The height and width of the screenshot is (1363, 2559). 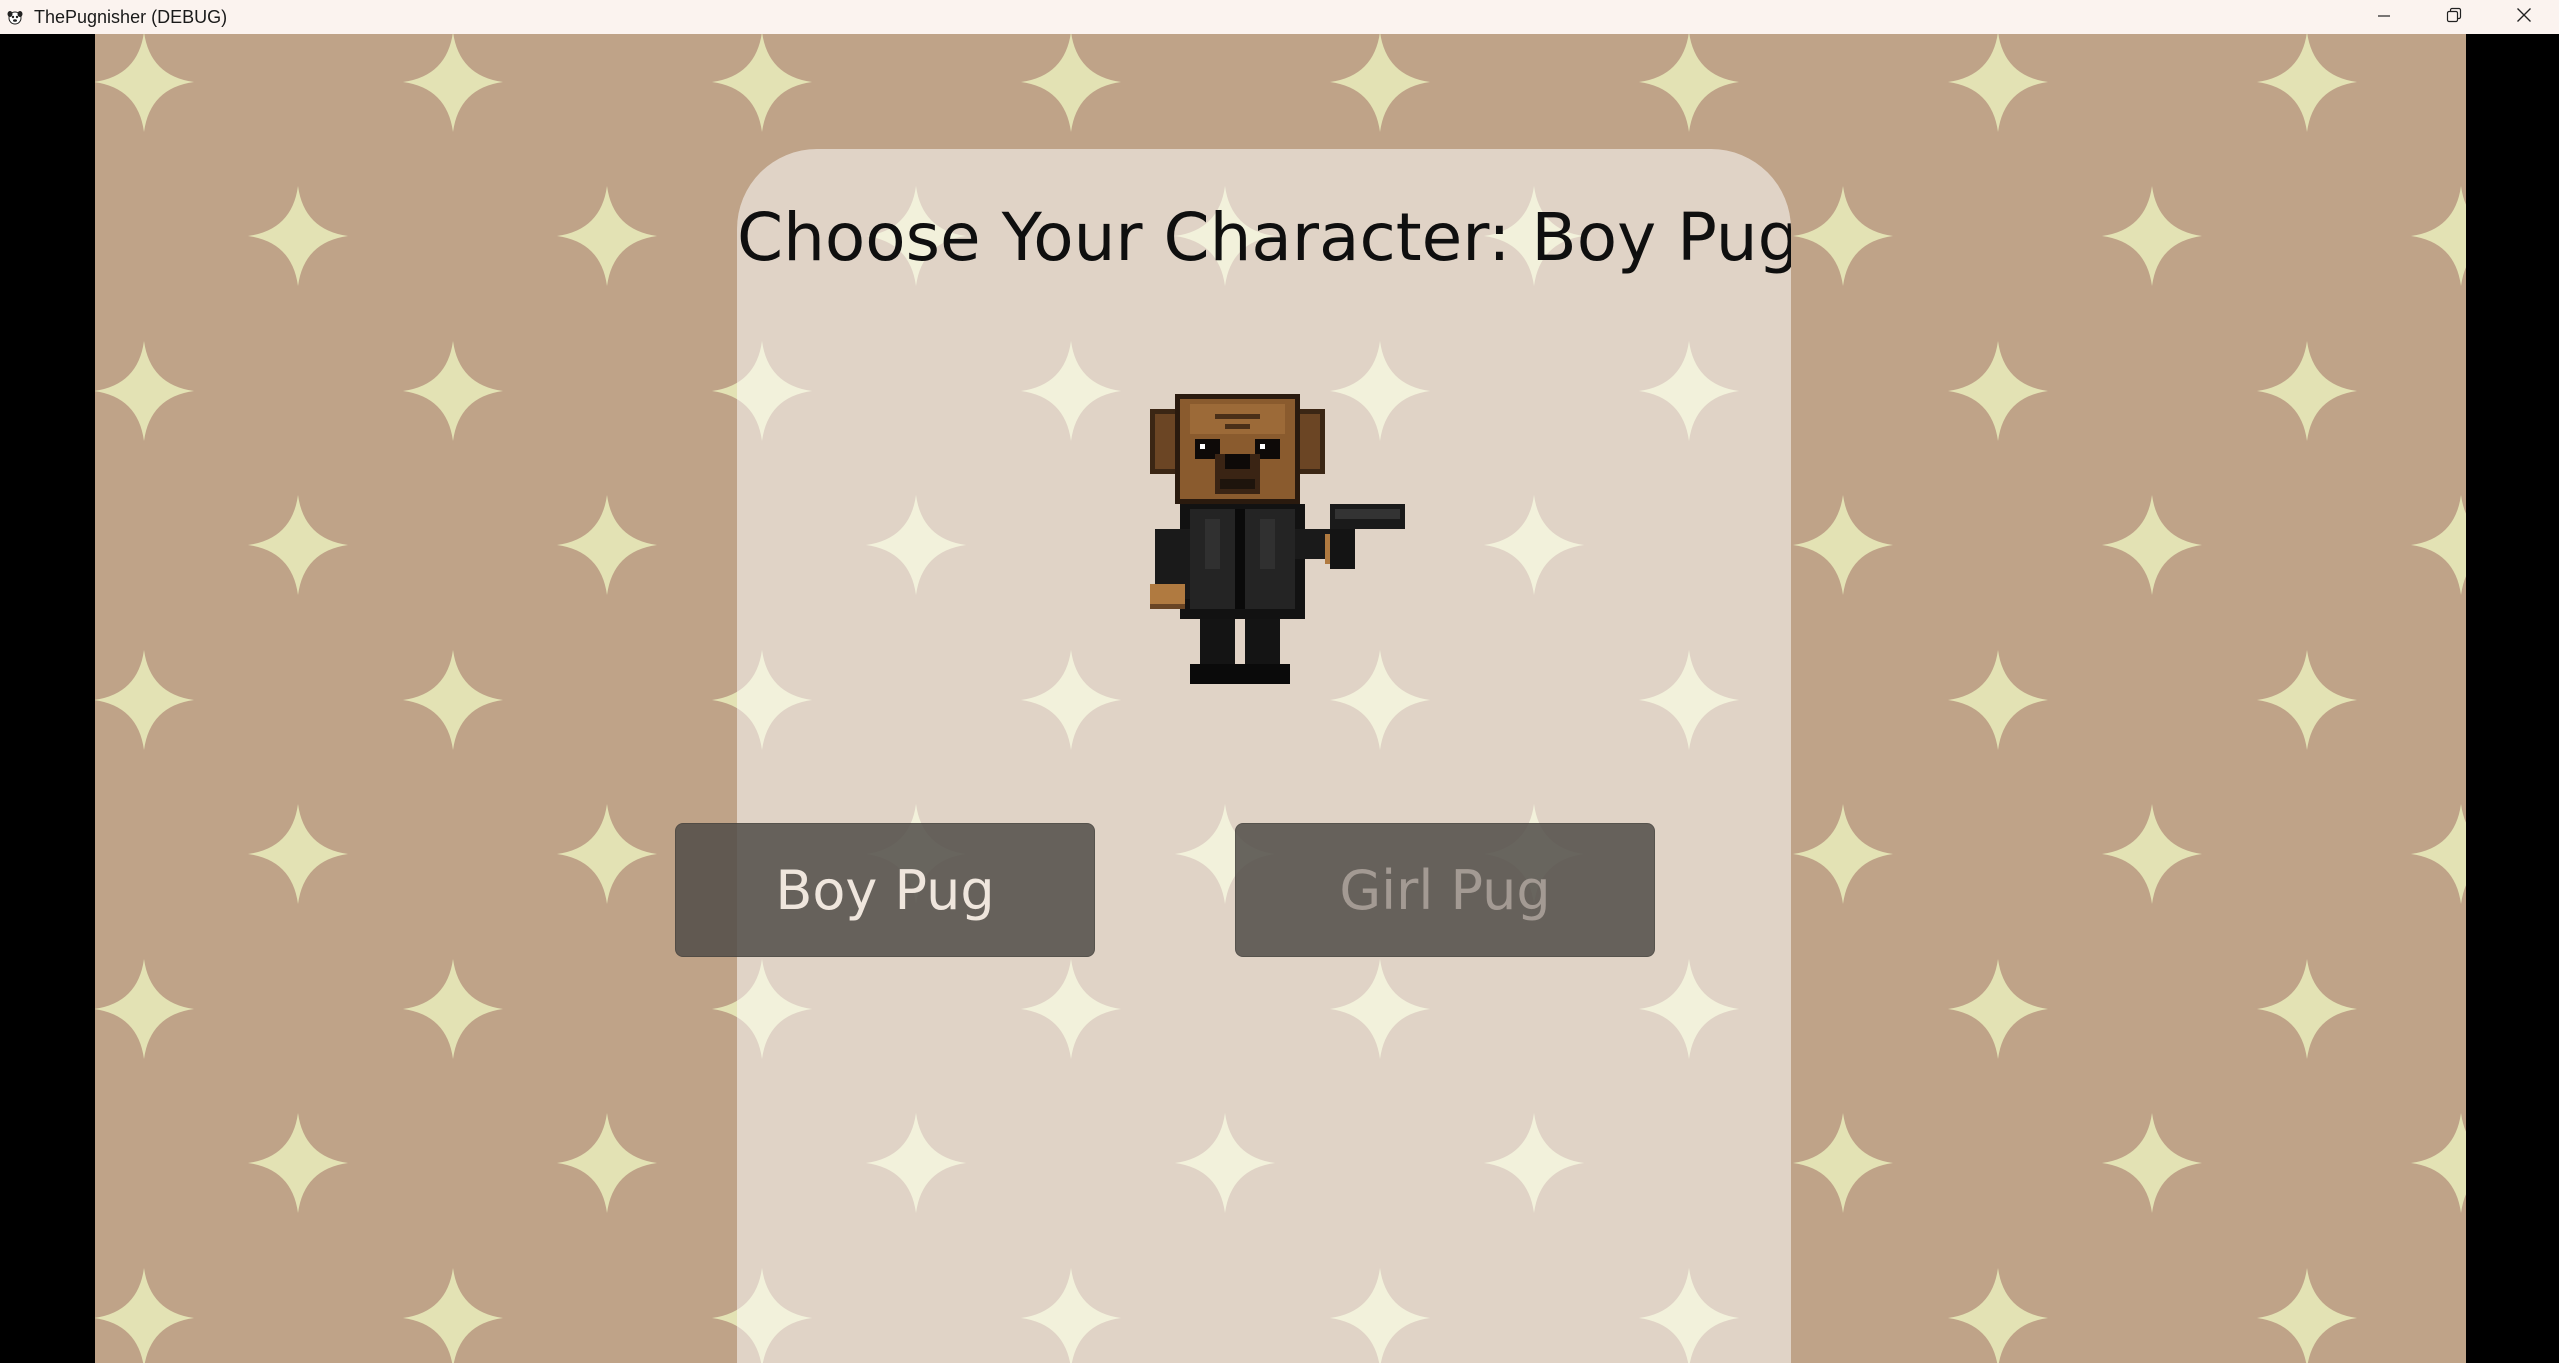 I want to click on close-button, so click(x=2524, y=17).